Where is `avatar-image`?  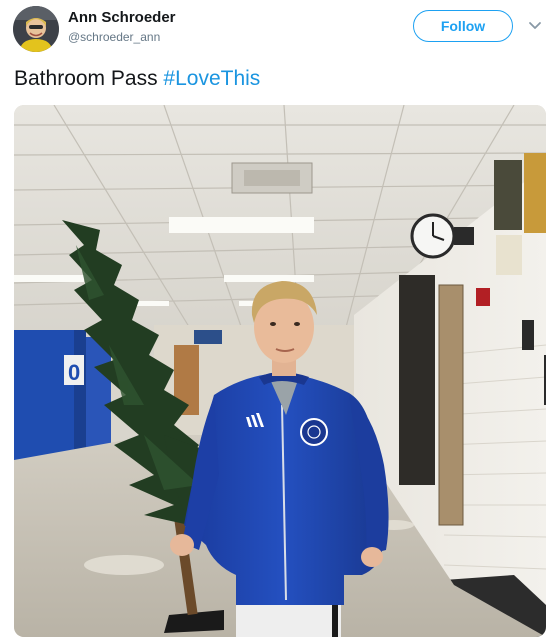
avatar-image is located at coordinates (36, 29).